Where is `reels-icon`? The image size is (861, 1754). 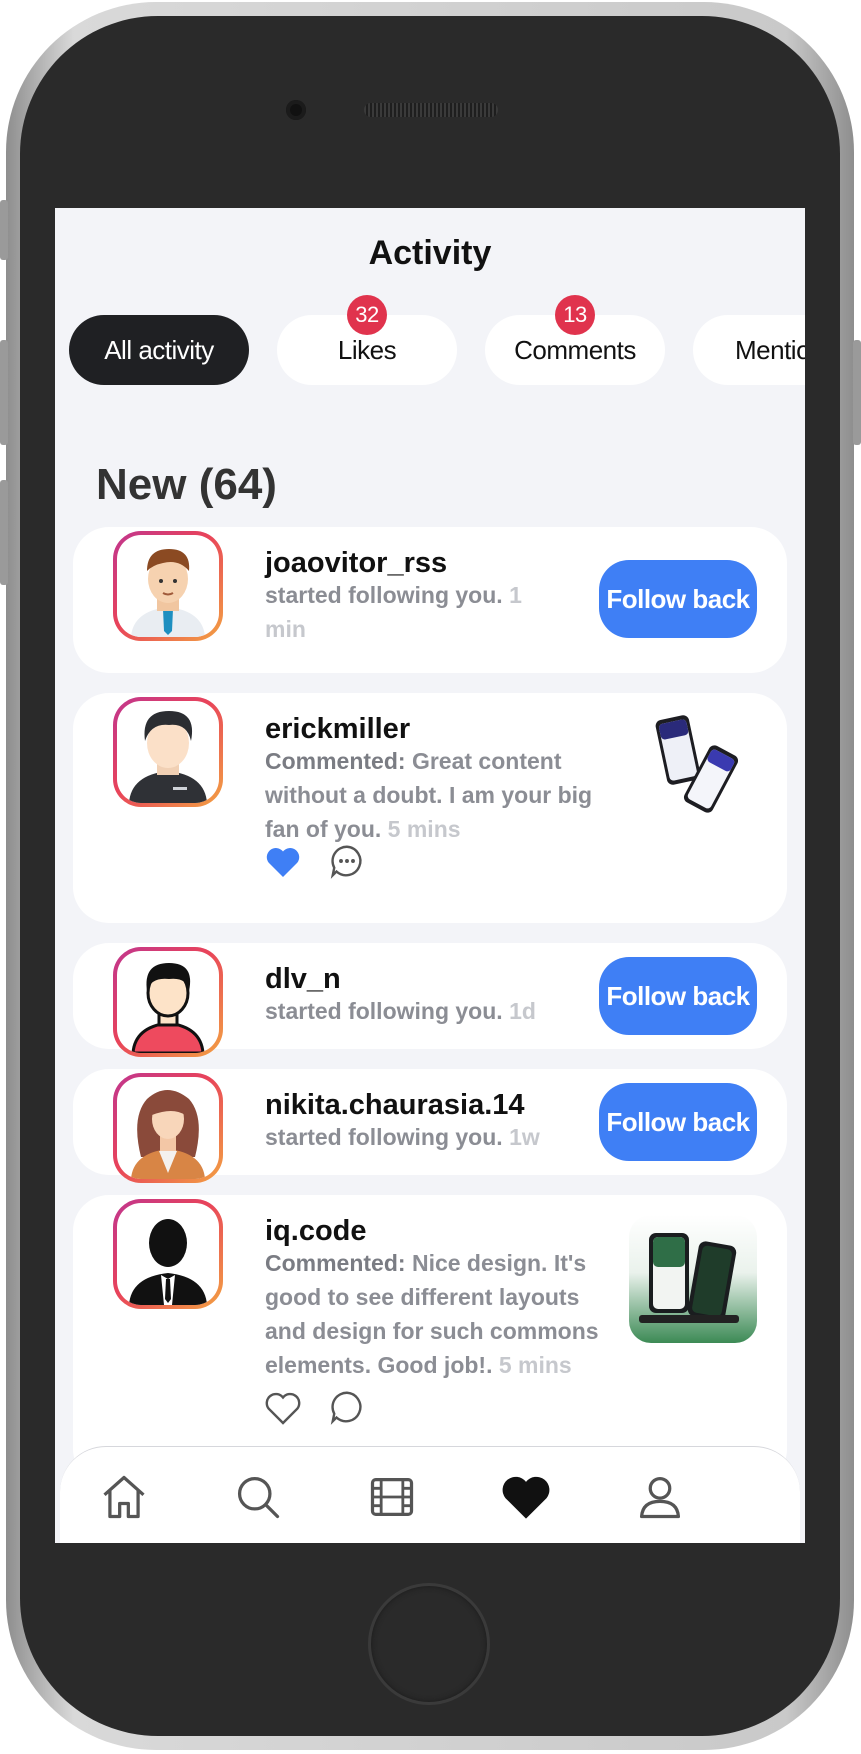 reels-icon is located at coordinates (392, 1497).